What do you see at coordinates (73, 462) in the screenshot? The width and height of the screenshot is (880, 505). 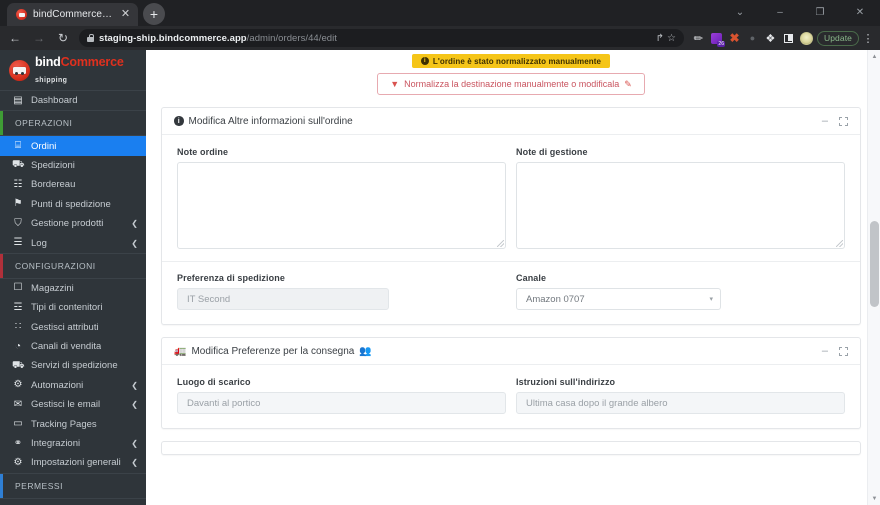 I see `sidebar-item-impostazioni-generali: ⚙ Impostazioni generali ❮` at bounding box center [73, 462].